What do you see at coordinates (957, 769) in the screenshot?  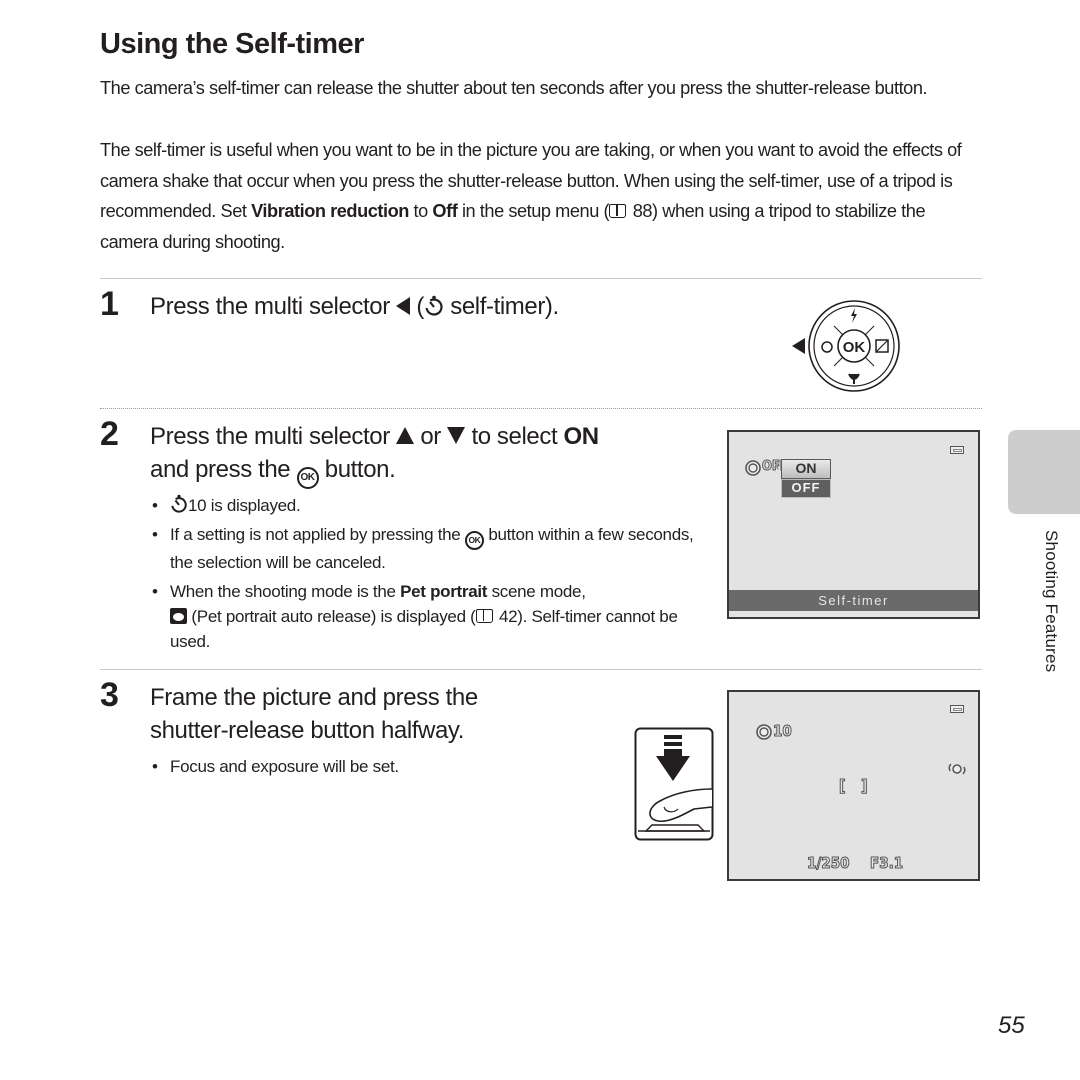 I see `vibration-reduction-icon` at bounding box center [957, 769].